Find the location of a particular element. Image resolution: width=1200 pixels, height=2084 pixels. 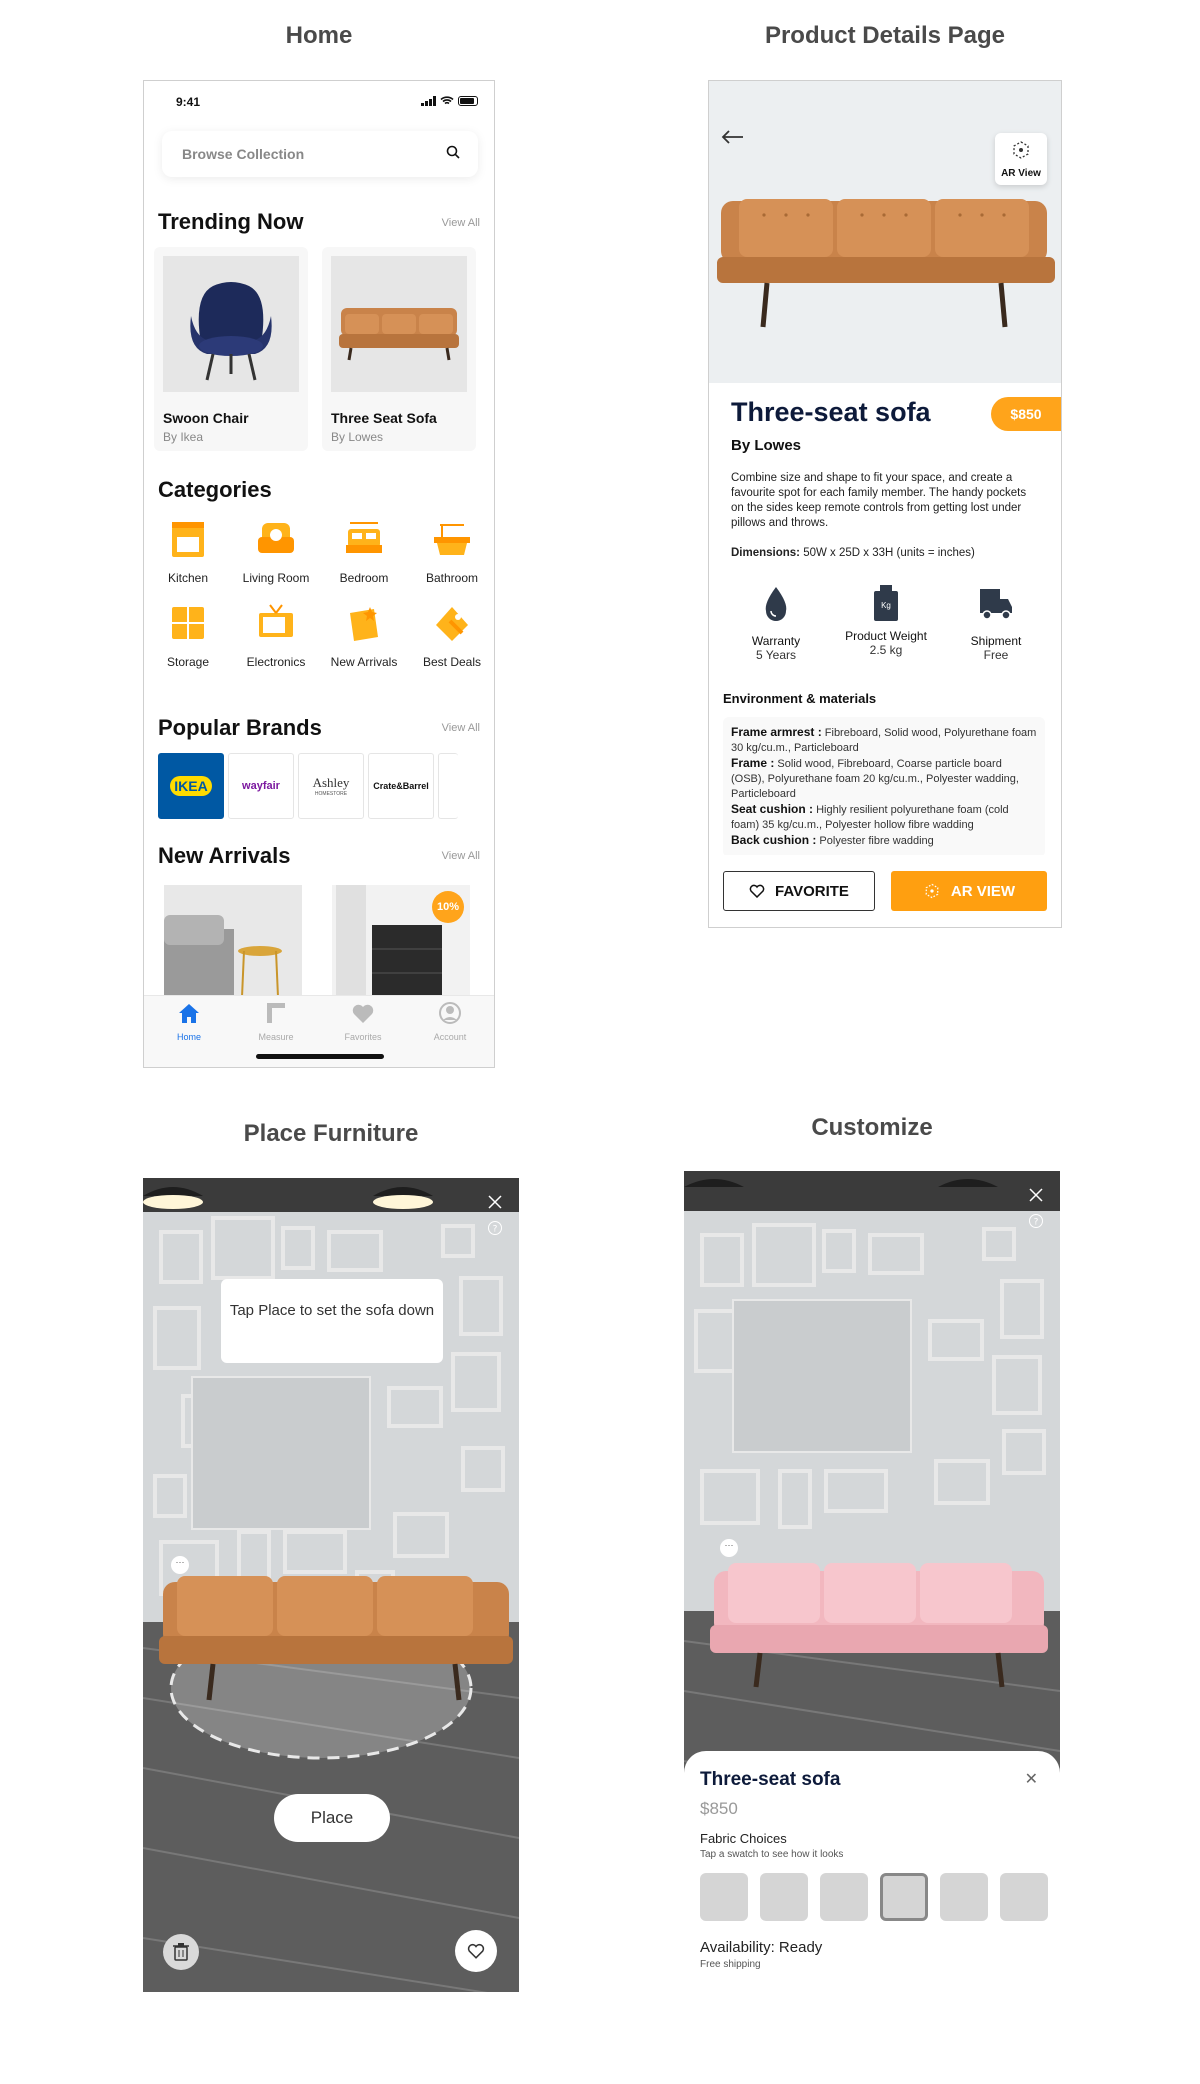

brand-more is located at coordinates (448, 786).